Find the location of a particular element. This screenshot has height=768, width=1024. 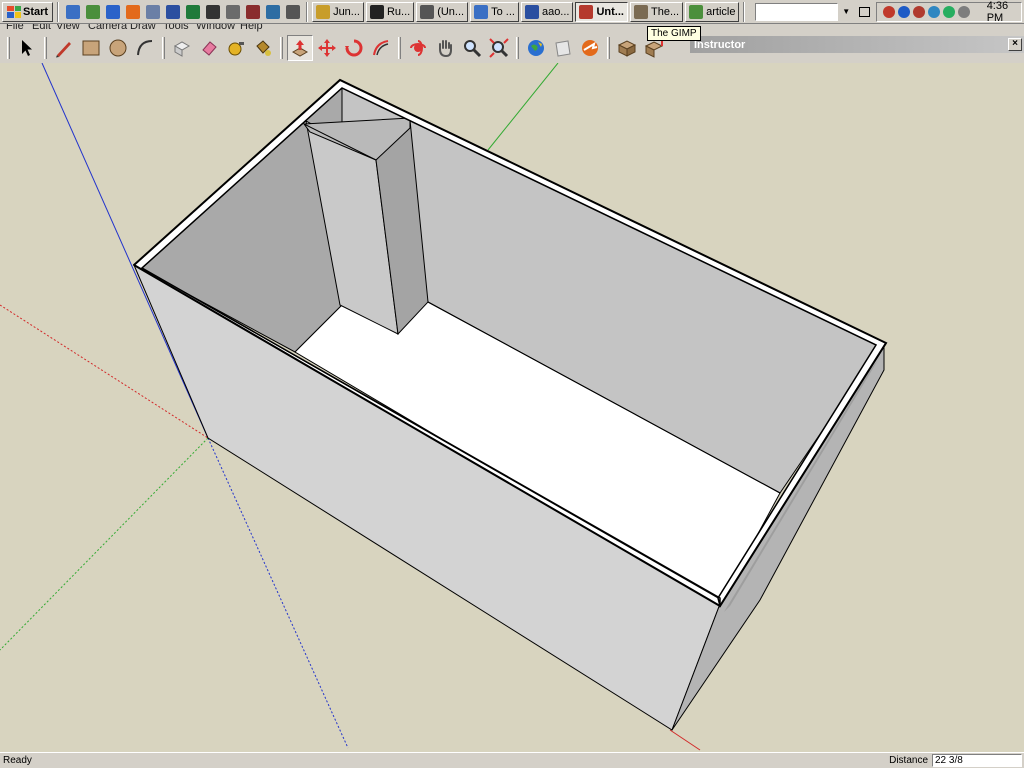

status-text: Ready is located at coordinates (17, 760).